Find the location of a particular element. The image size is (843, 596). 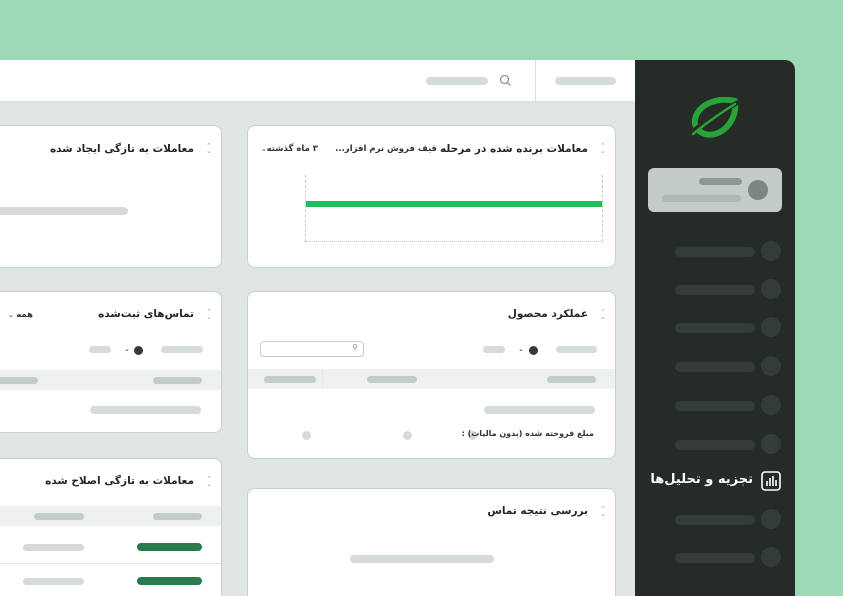

card-title: بررسی نتیجه تماس is located at coordinates (537, 511).